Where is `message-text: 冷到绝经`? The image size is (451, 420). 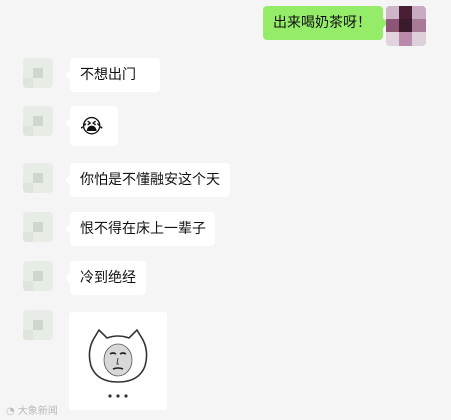
message-text: 冷到绝经 is located at coordinates (108, 278).